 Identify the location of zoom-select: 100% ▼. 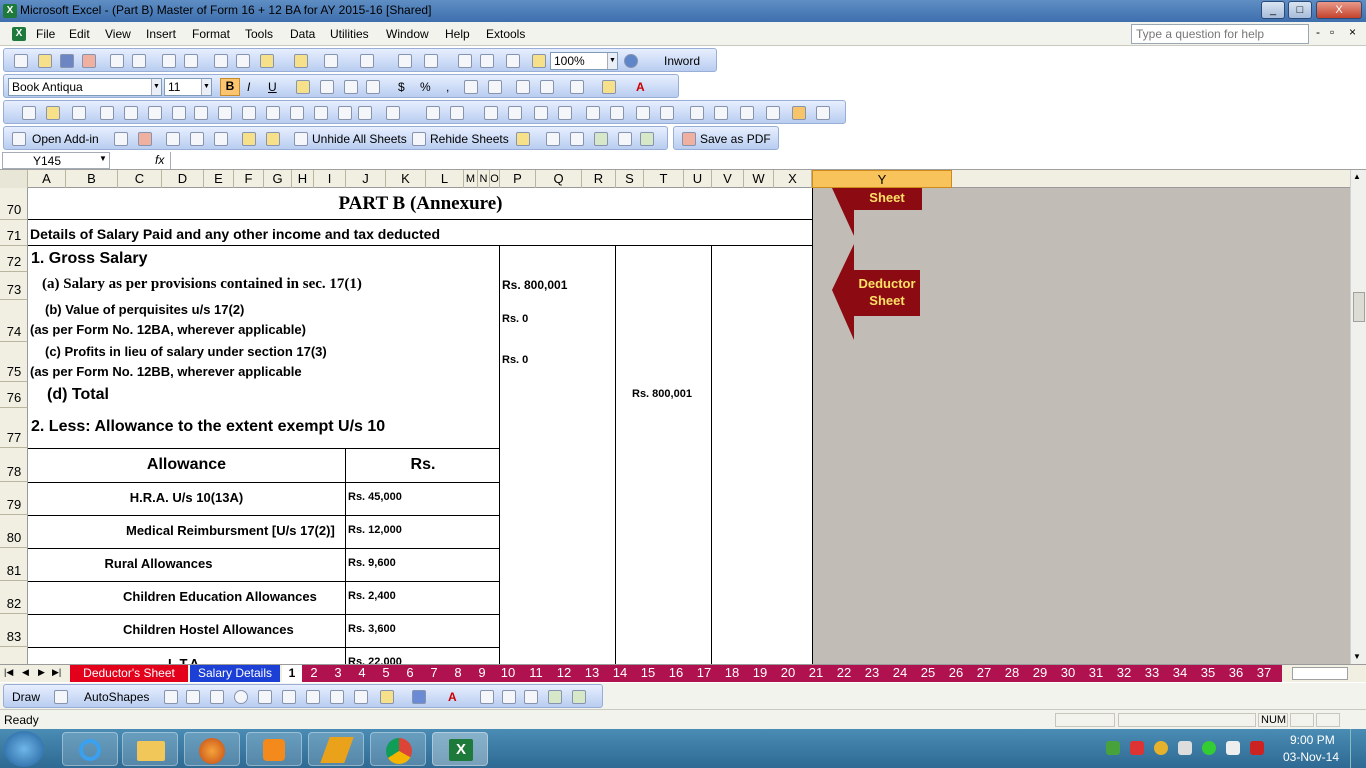
(584, 61).